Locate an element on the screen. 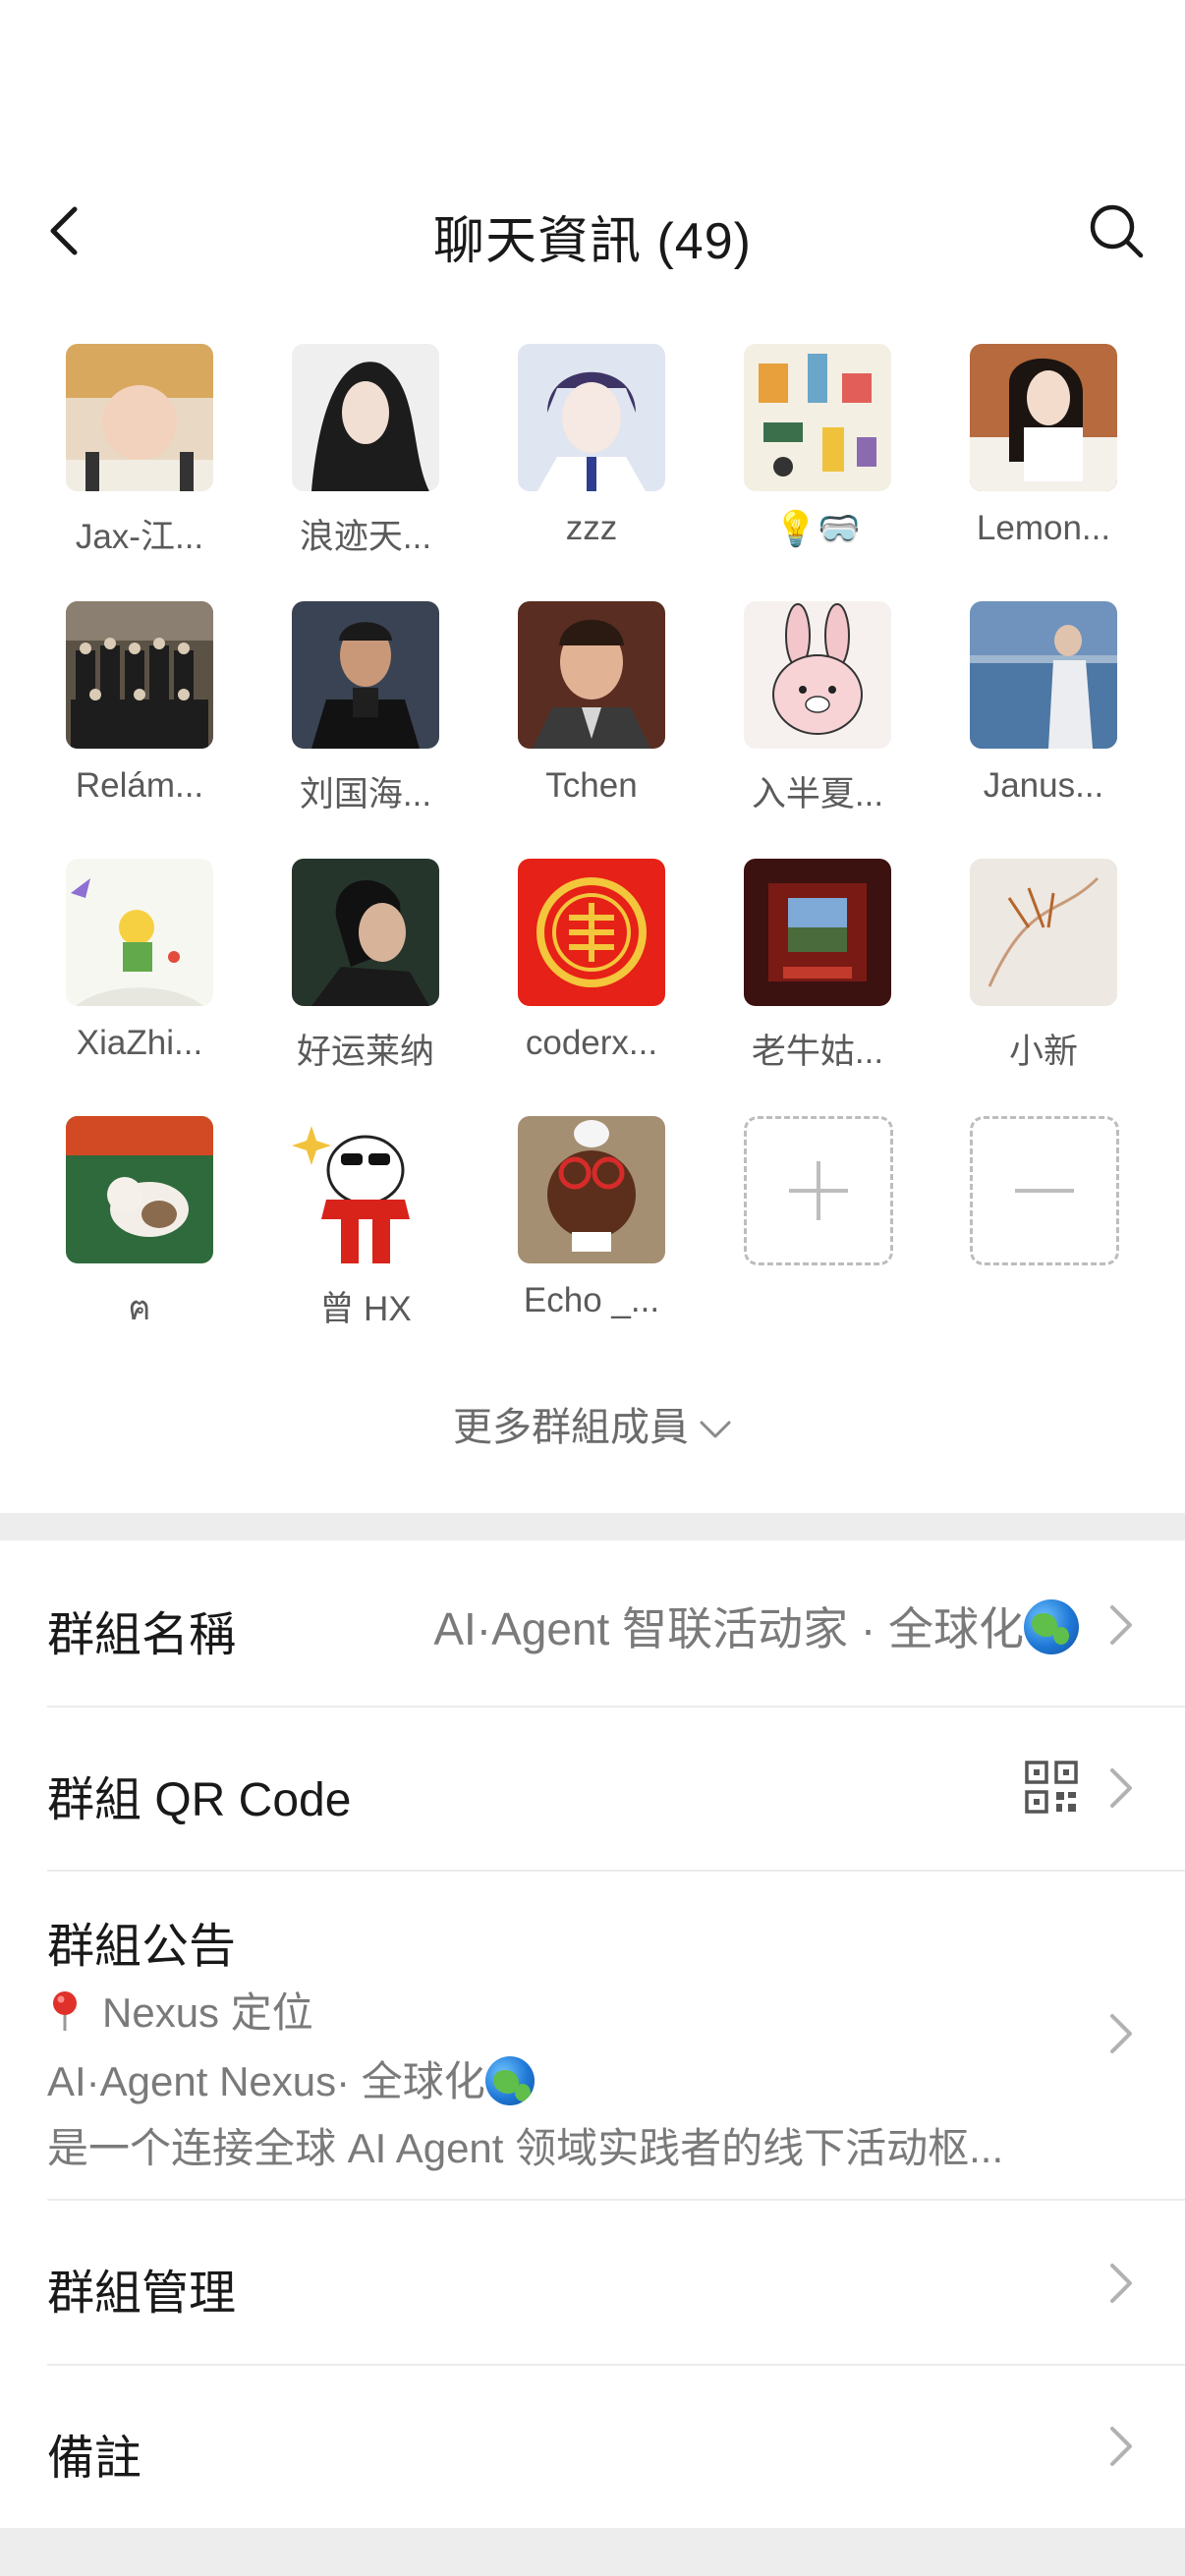 The height and width of the screenshot is (2576, 1185). member-item: Tchen is located at coordinates (567, 719).